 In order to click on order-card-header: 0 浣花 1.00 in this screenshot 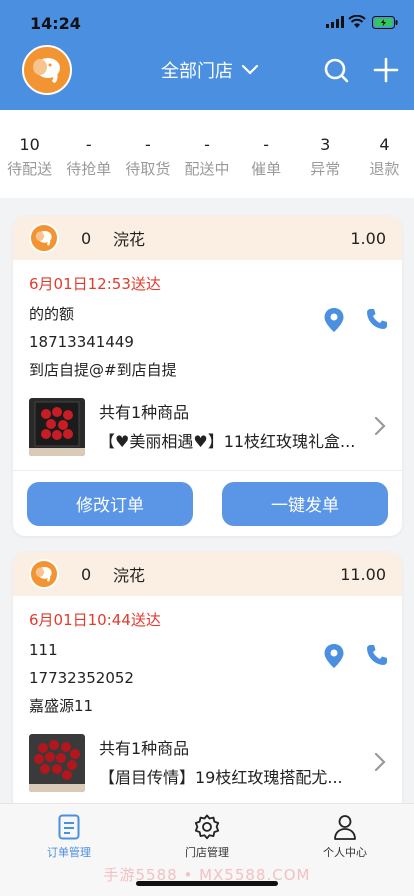, I will do `click(207, 238)`.